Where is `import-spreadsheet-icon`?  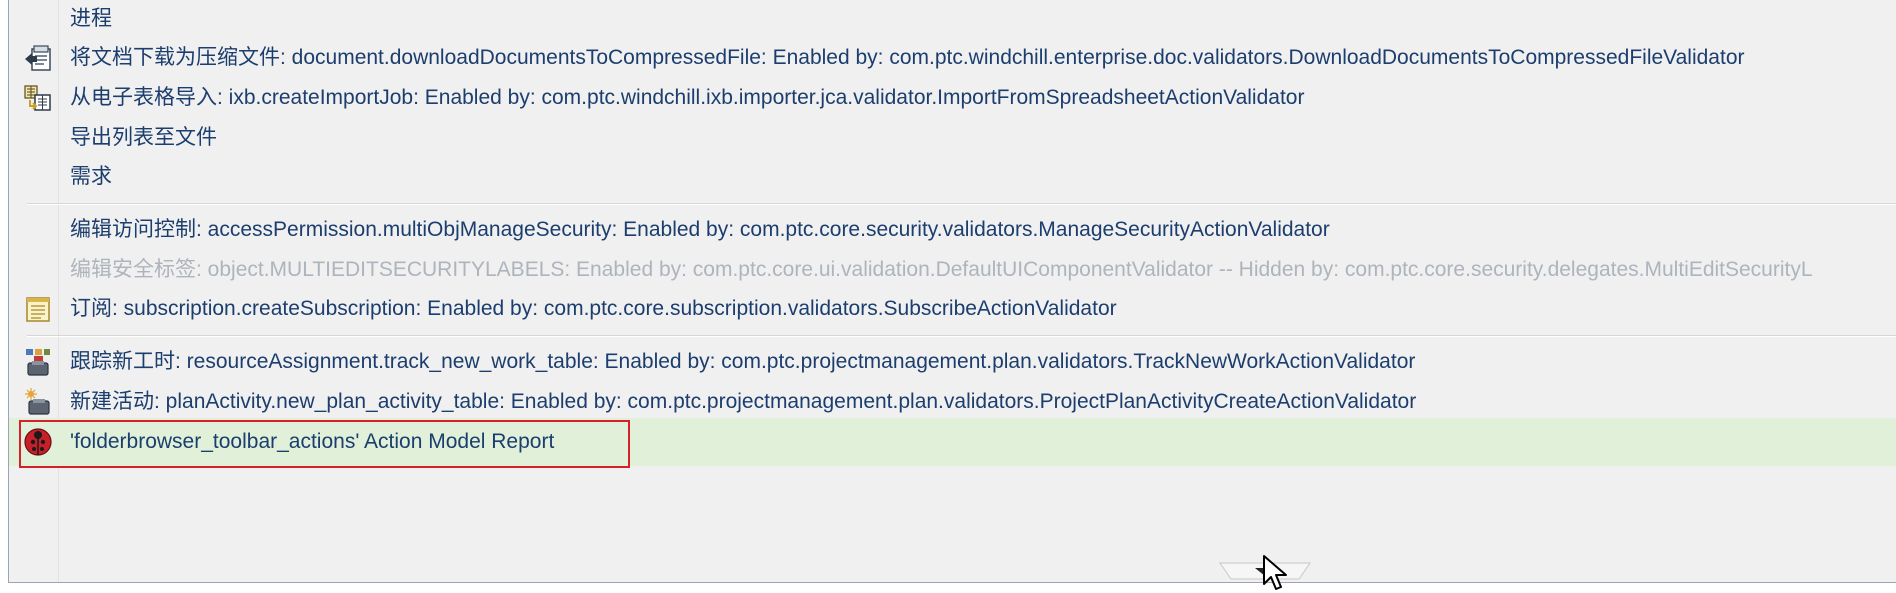 import-spreadsheet-icon is located at coordinates (37, 98).